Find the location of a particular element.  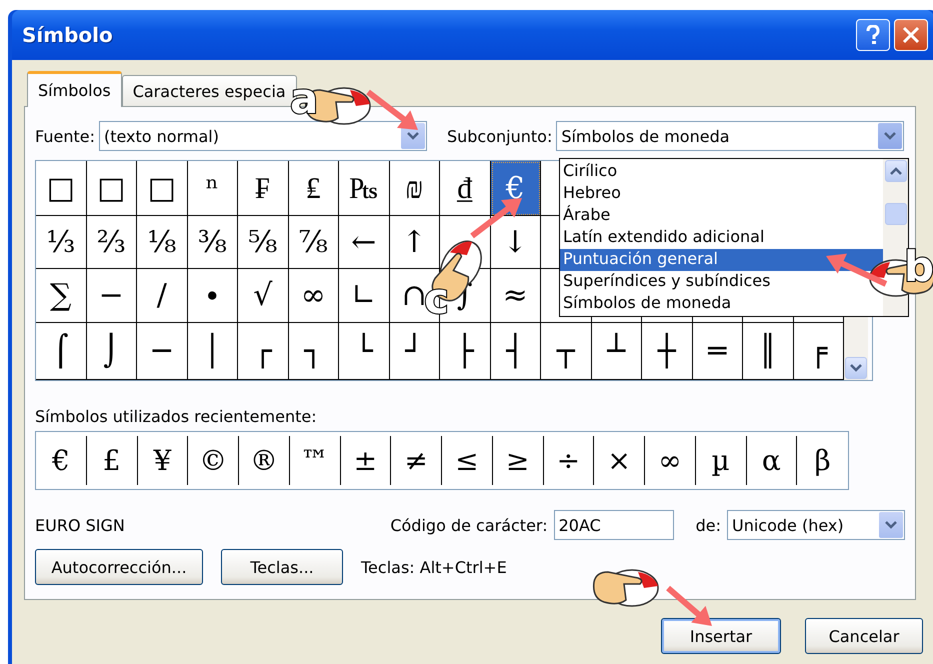

symbol-cell: ↑ is located at coordinates (415, 242).